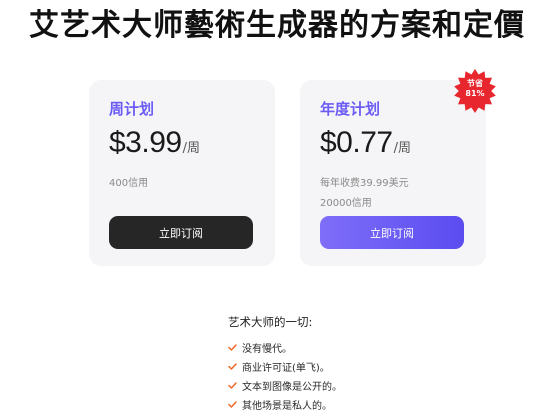 The width and height of the screenshot is (554, 418). Describe the element at coordinates (392, 232) in the screenshot. I see `subscribe-yearly-button: 立即订阅` at that location.